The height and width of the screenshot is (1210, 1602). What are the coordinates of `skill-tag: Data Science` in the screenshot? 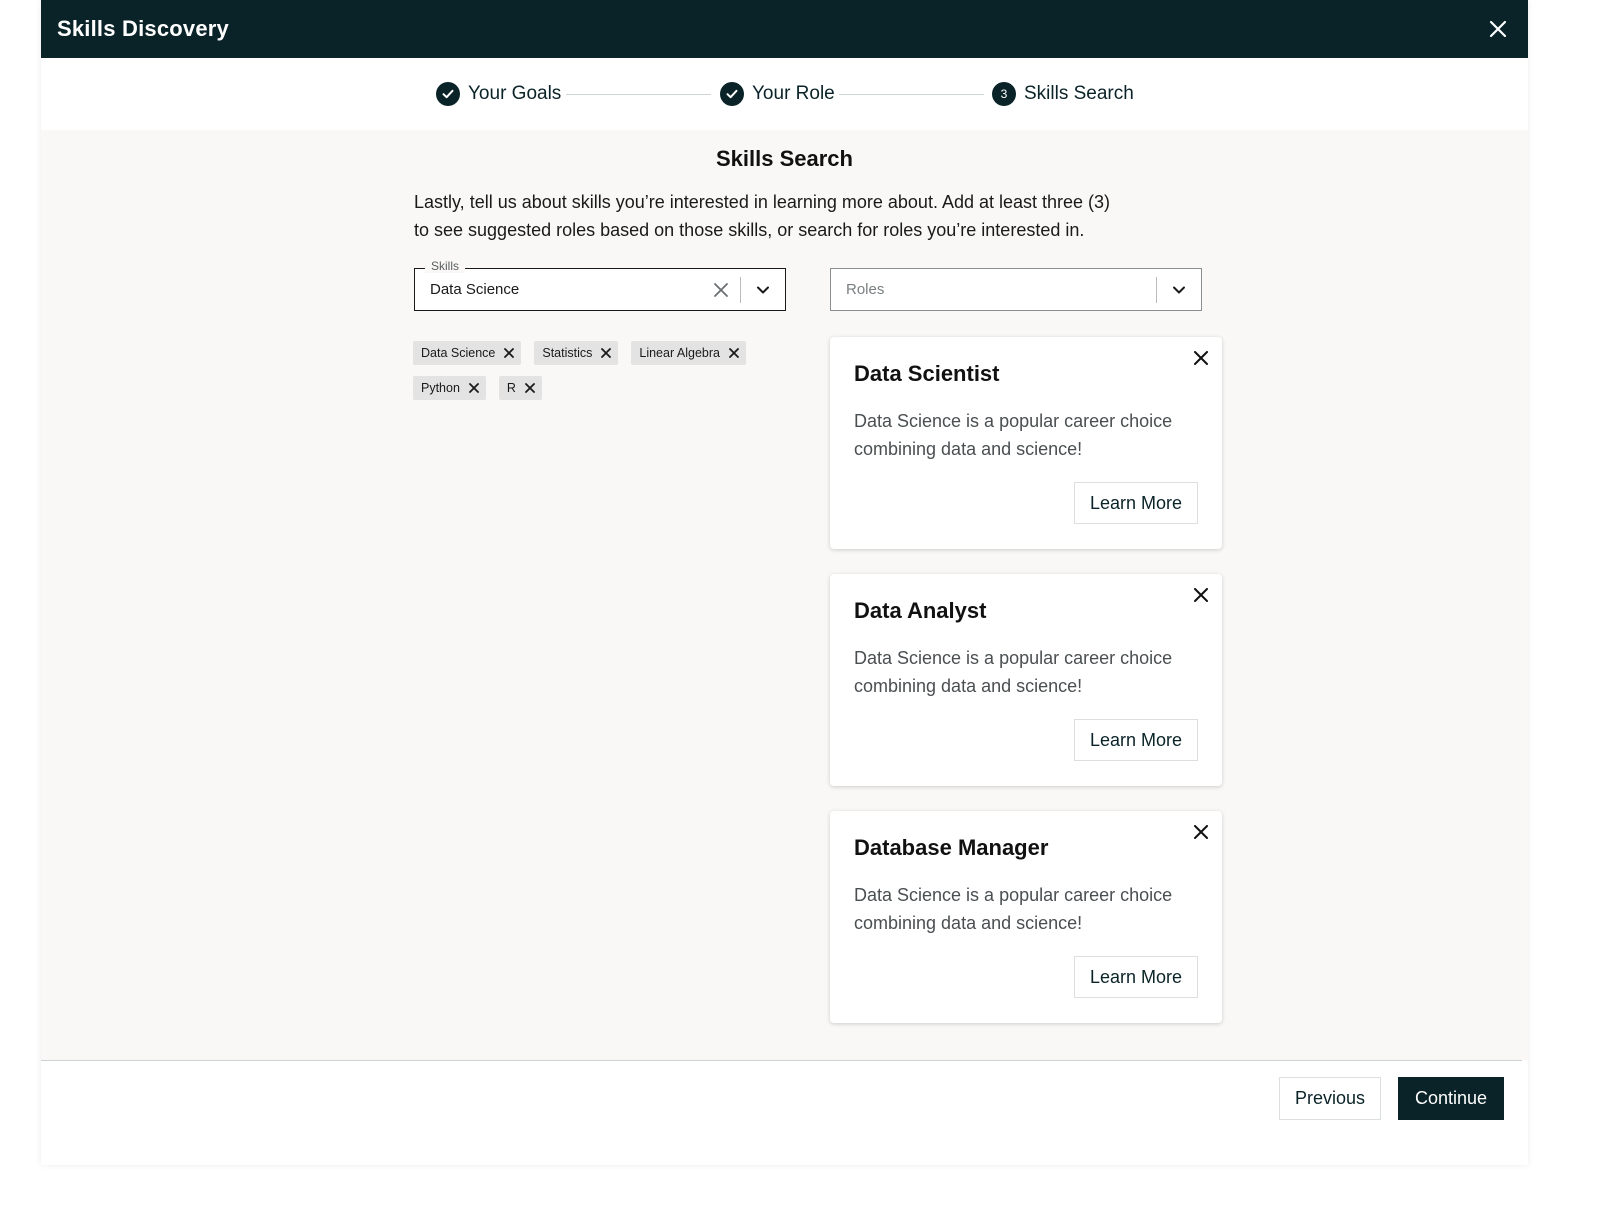 It's located at (467, 353).